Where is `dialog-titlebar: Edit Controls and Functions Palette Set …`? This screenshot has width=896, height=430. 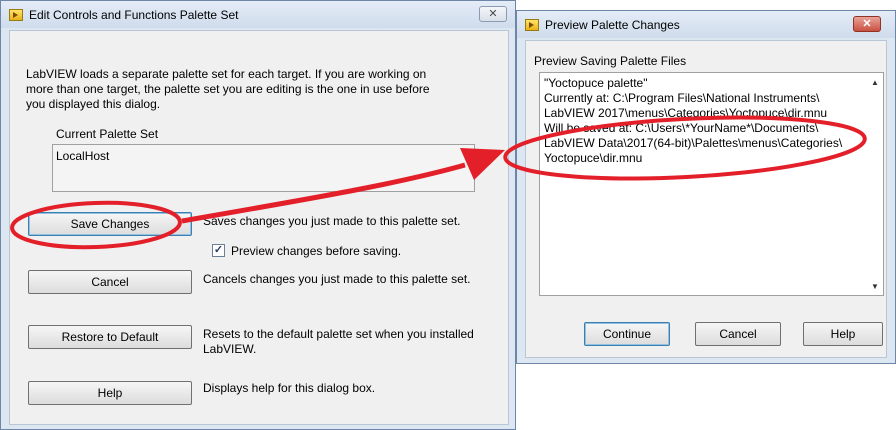 dialog-titlebar: Edit Controls and Functions Palette Set … is located at coordinates (258, 14).